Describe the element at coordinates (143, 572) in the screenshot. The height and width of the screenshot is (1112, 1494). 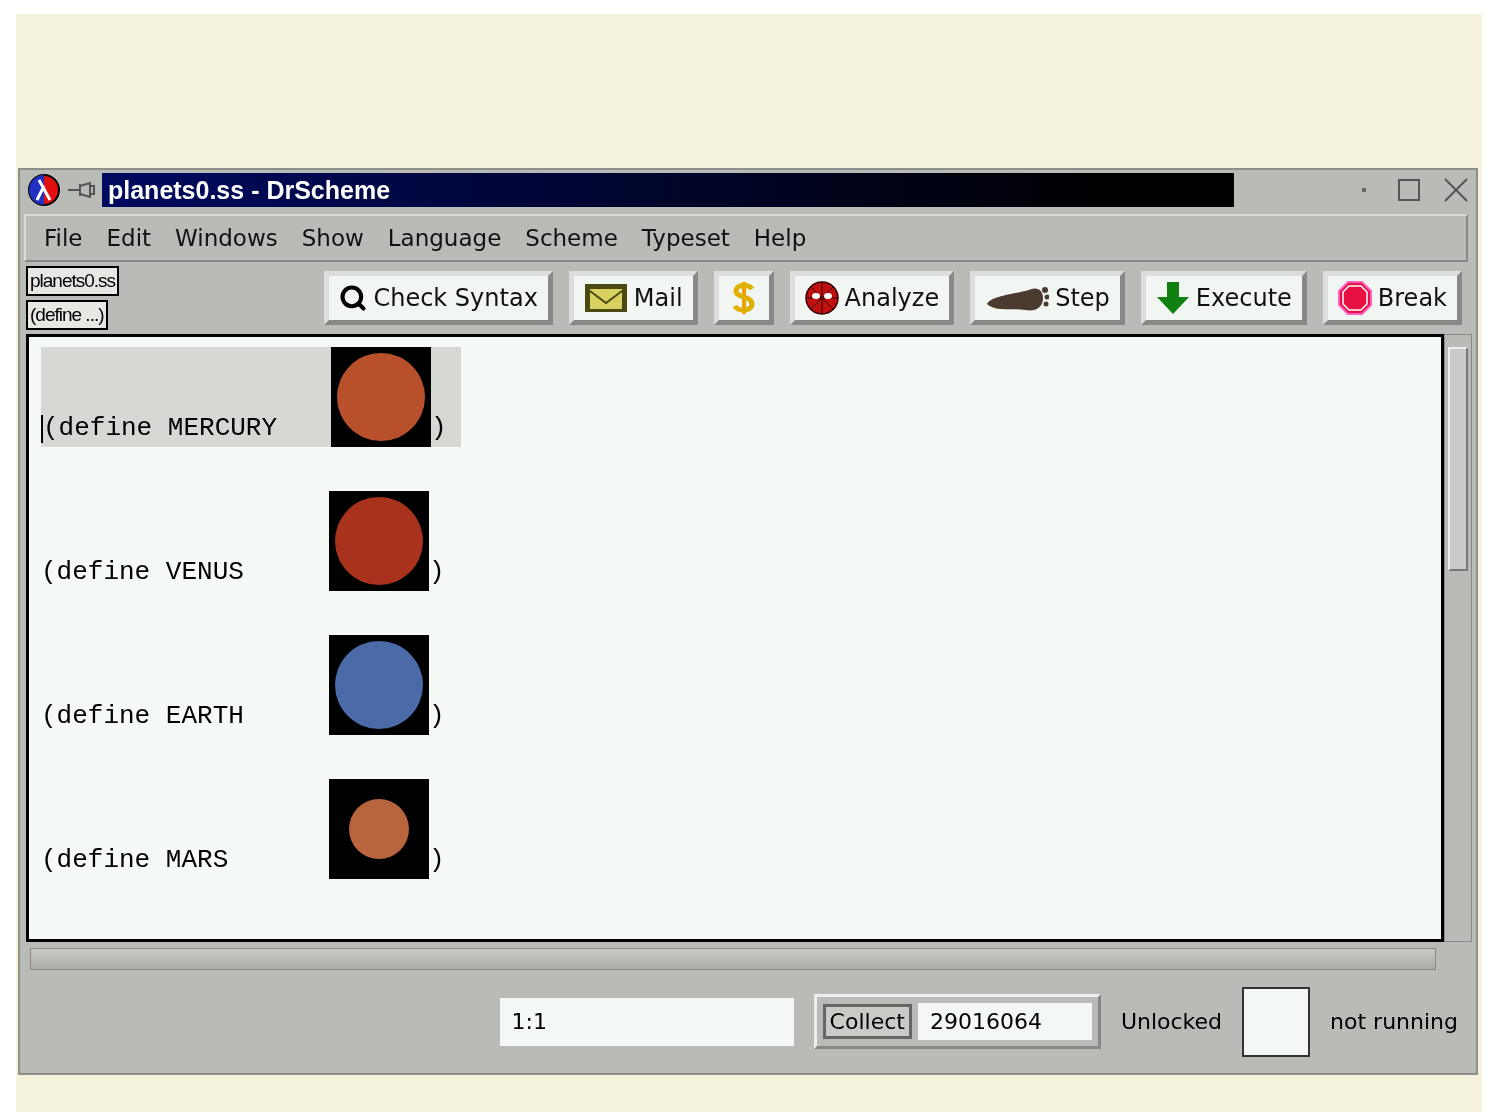
I see `code-text: (define VENUS` at that location.